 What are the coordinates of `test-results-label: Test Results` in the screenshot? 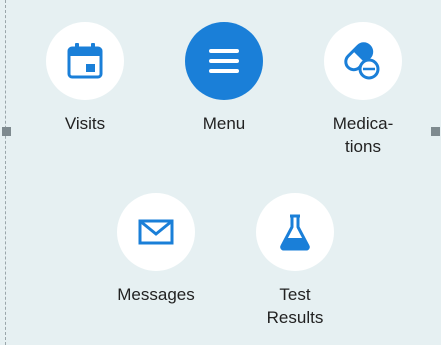 It's located at (295, 306).